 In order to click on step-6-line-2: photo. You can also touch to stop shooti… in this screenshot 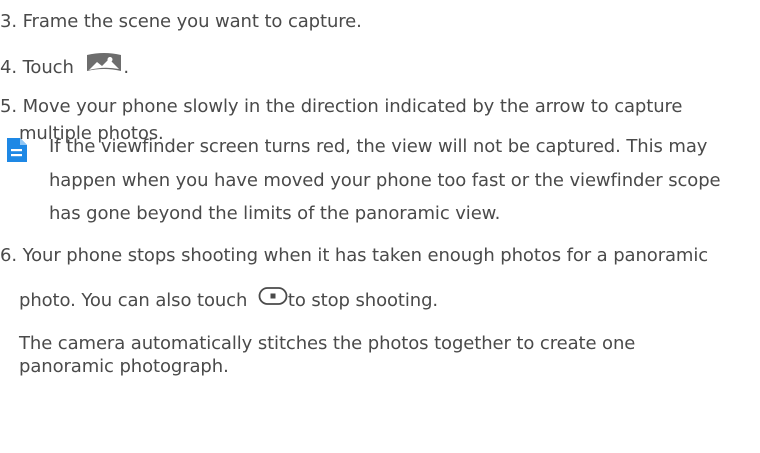, I will do `click(229, 299)`.